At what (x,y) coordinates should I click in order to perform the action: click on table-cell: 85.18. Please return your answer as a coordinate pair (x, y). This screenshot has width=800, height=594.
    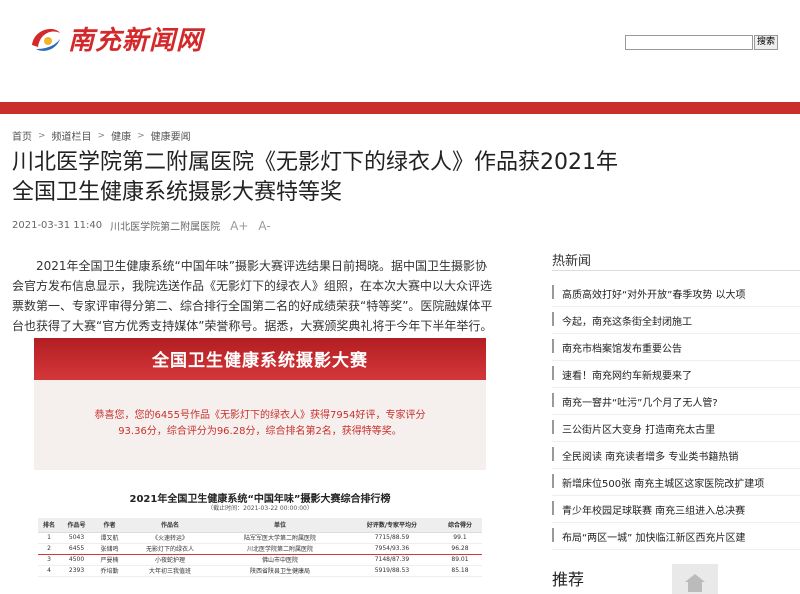
    Looking at the image, I should click on (459, 571).